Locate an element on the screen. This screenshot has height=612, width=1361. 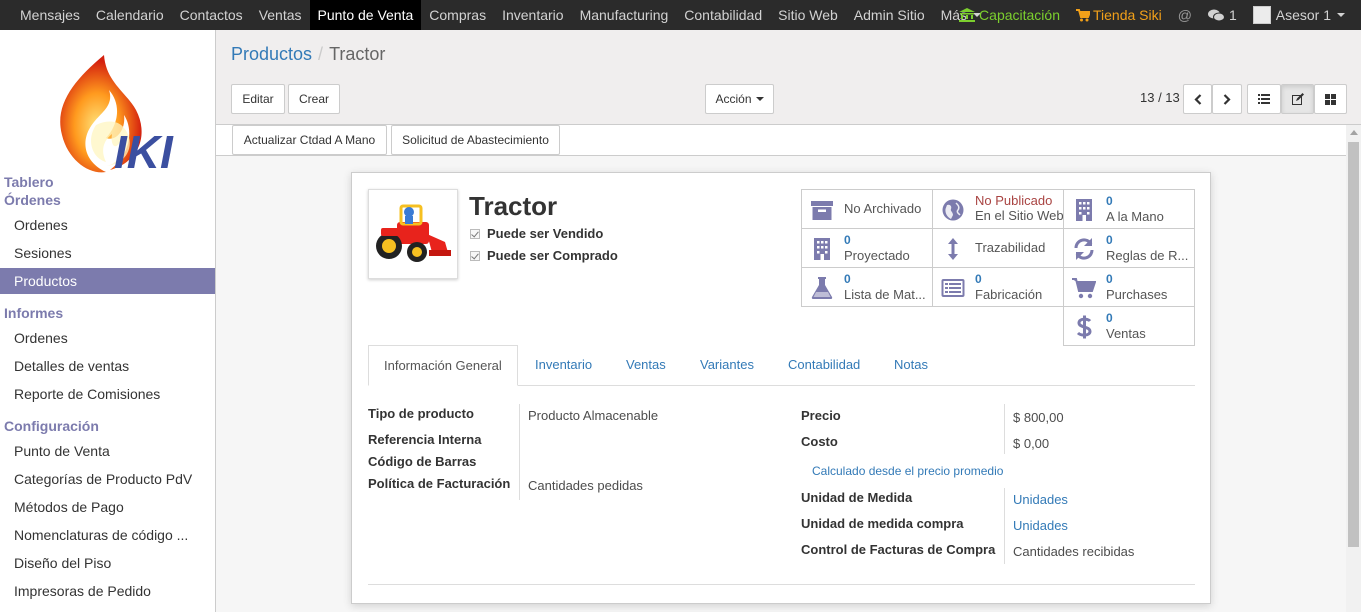
menu-punto-de-venta: Punto de Venta is located at coordinates (365, 15).